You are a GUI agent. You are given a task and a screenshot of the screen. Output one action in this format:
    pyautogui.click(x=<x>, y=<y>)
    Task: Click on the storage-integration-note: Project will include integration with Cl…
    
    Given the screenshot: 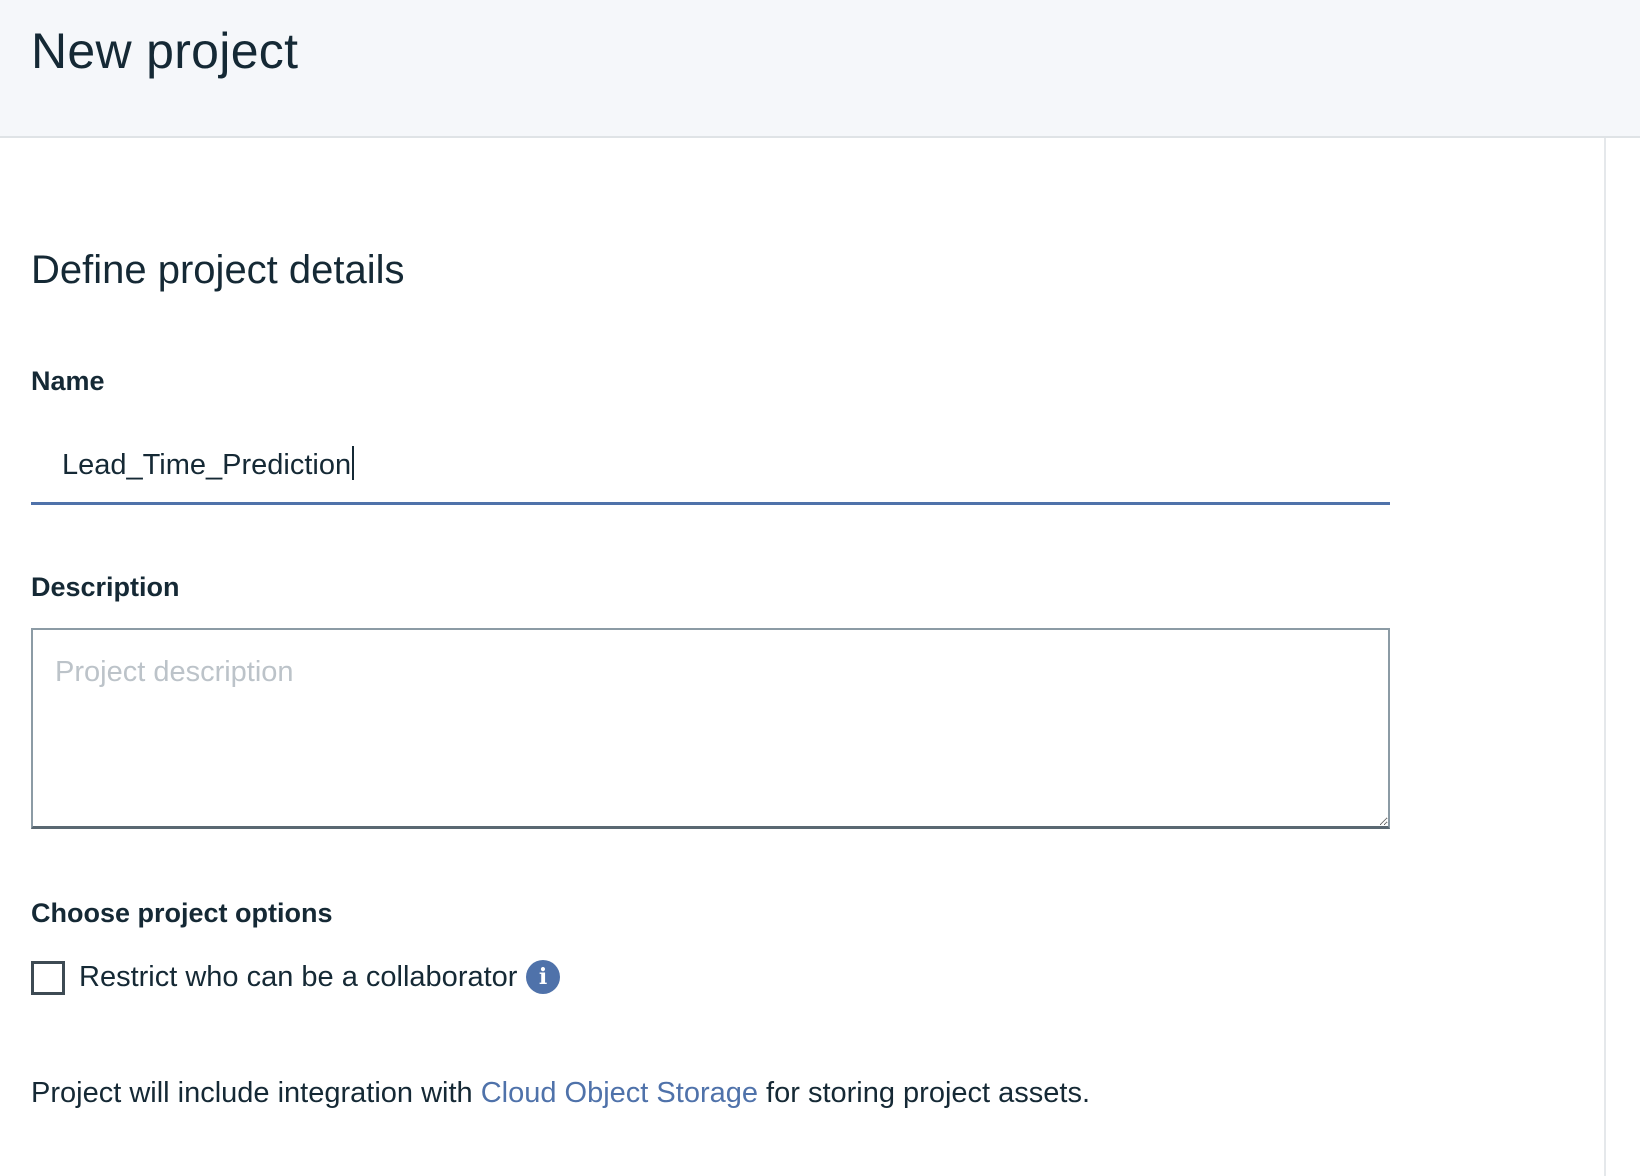 What is the action you would take?
    pyautogui.click(x=560, y=1093)
    